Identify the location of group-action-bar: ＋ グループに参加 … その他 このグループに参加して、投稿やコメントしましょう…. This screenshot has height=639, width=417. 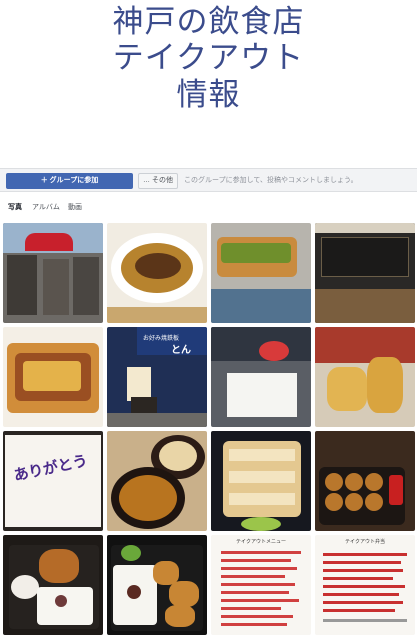
(208, 180).